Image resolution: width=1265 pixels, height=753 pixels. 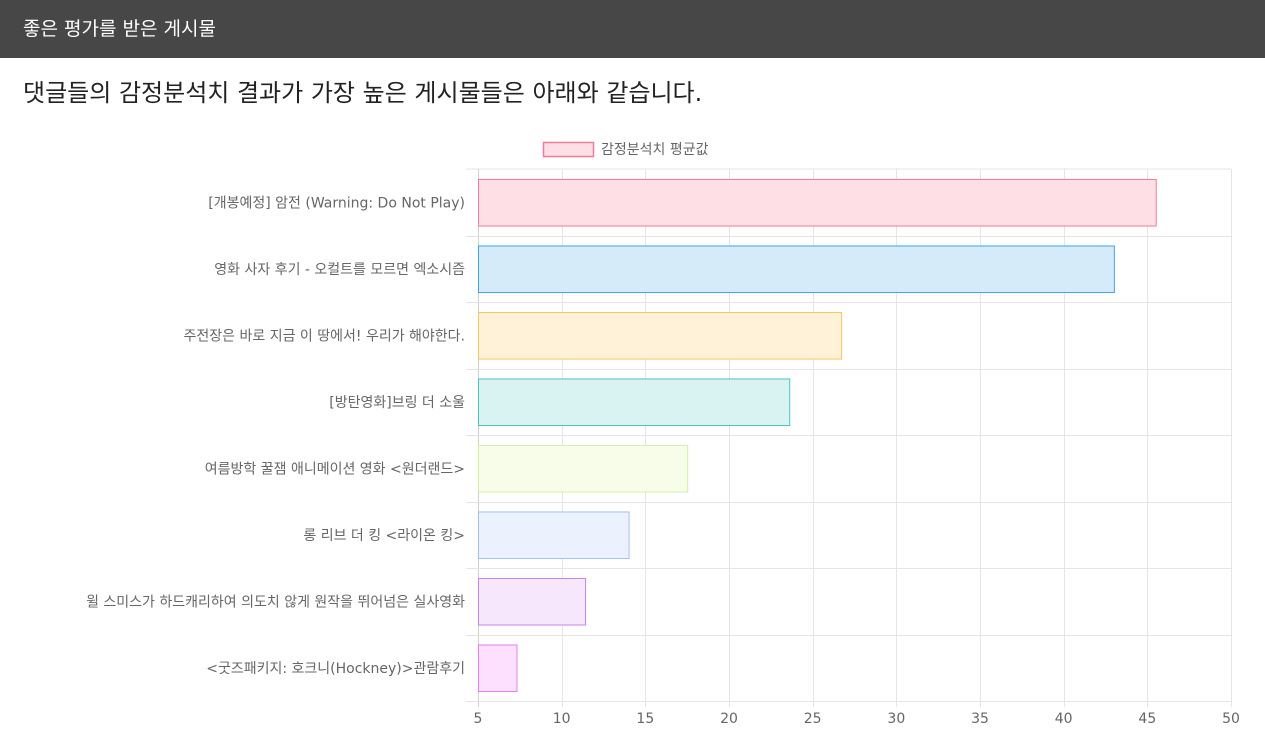 I want to click on x-tick-label: 45, so click(x=1147, y=719).